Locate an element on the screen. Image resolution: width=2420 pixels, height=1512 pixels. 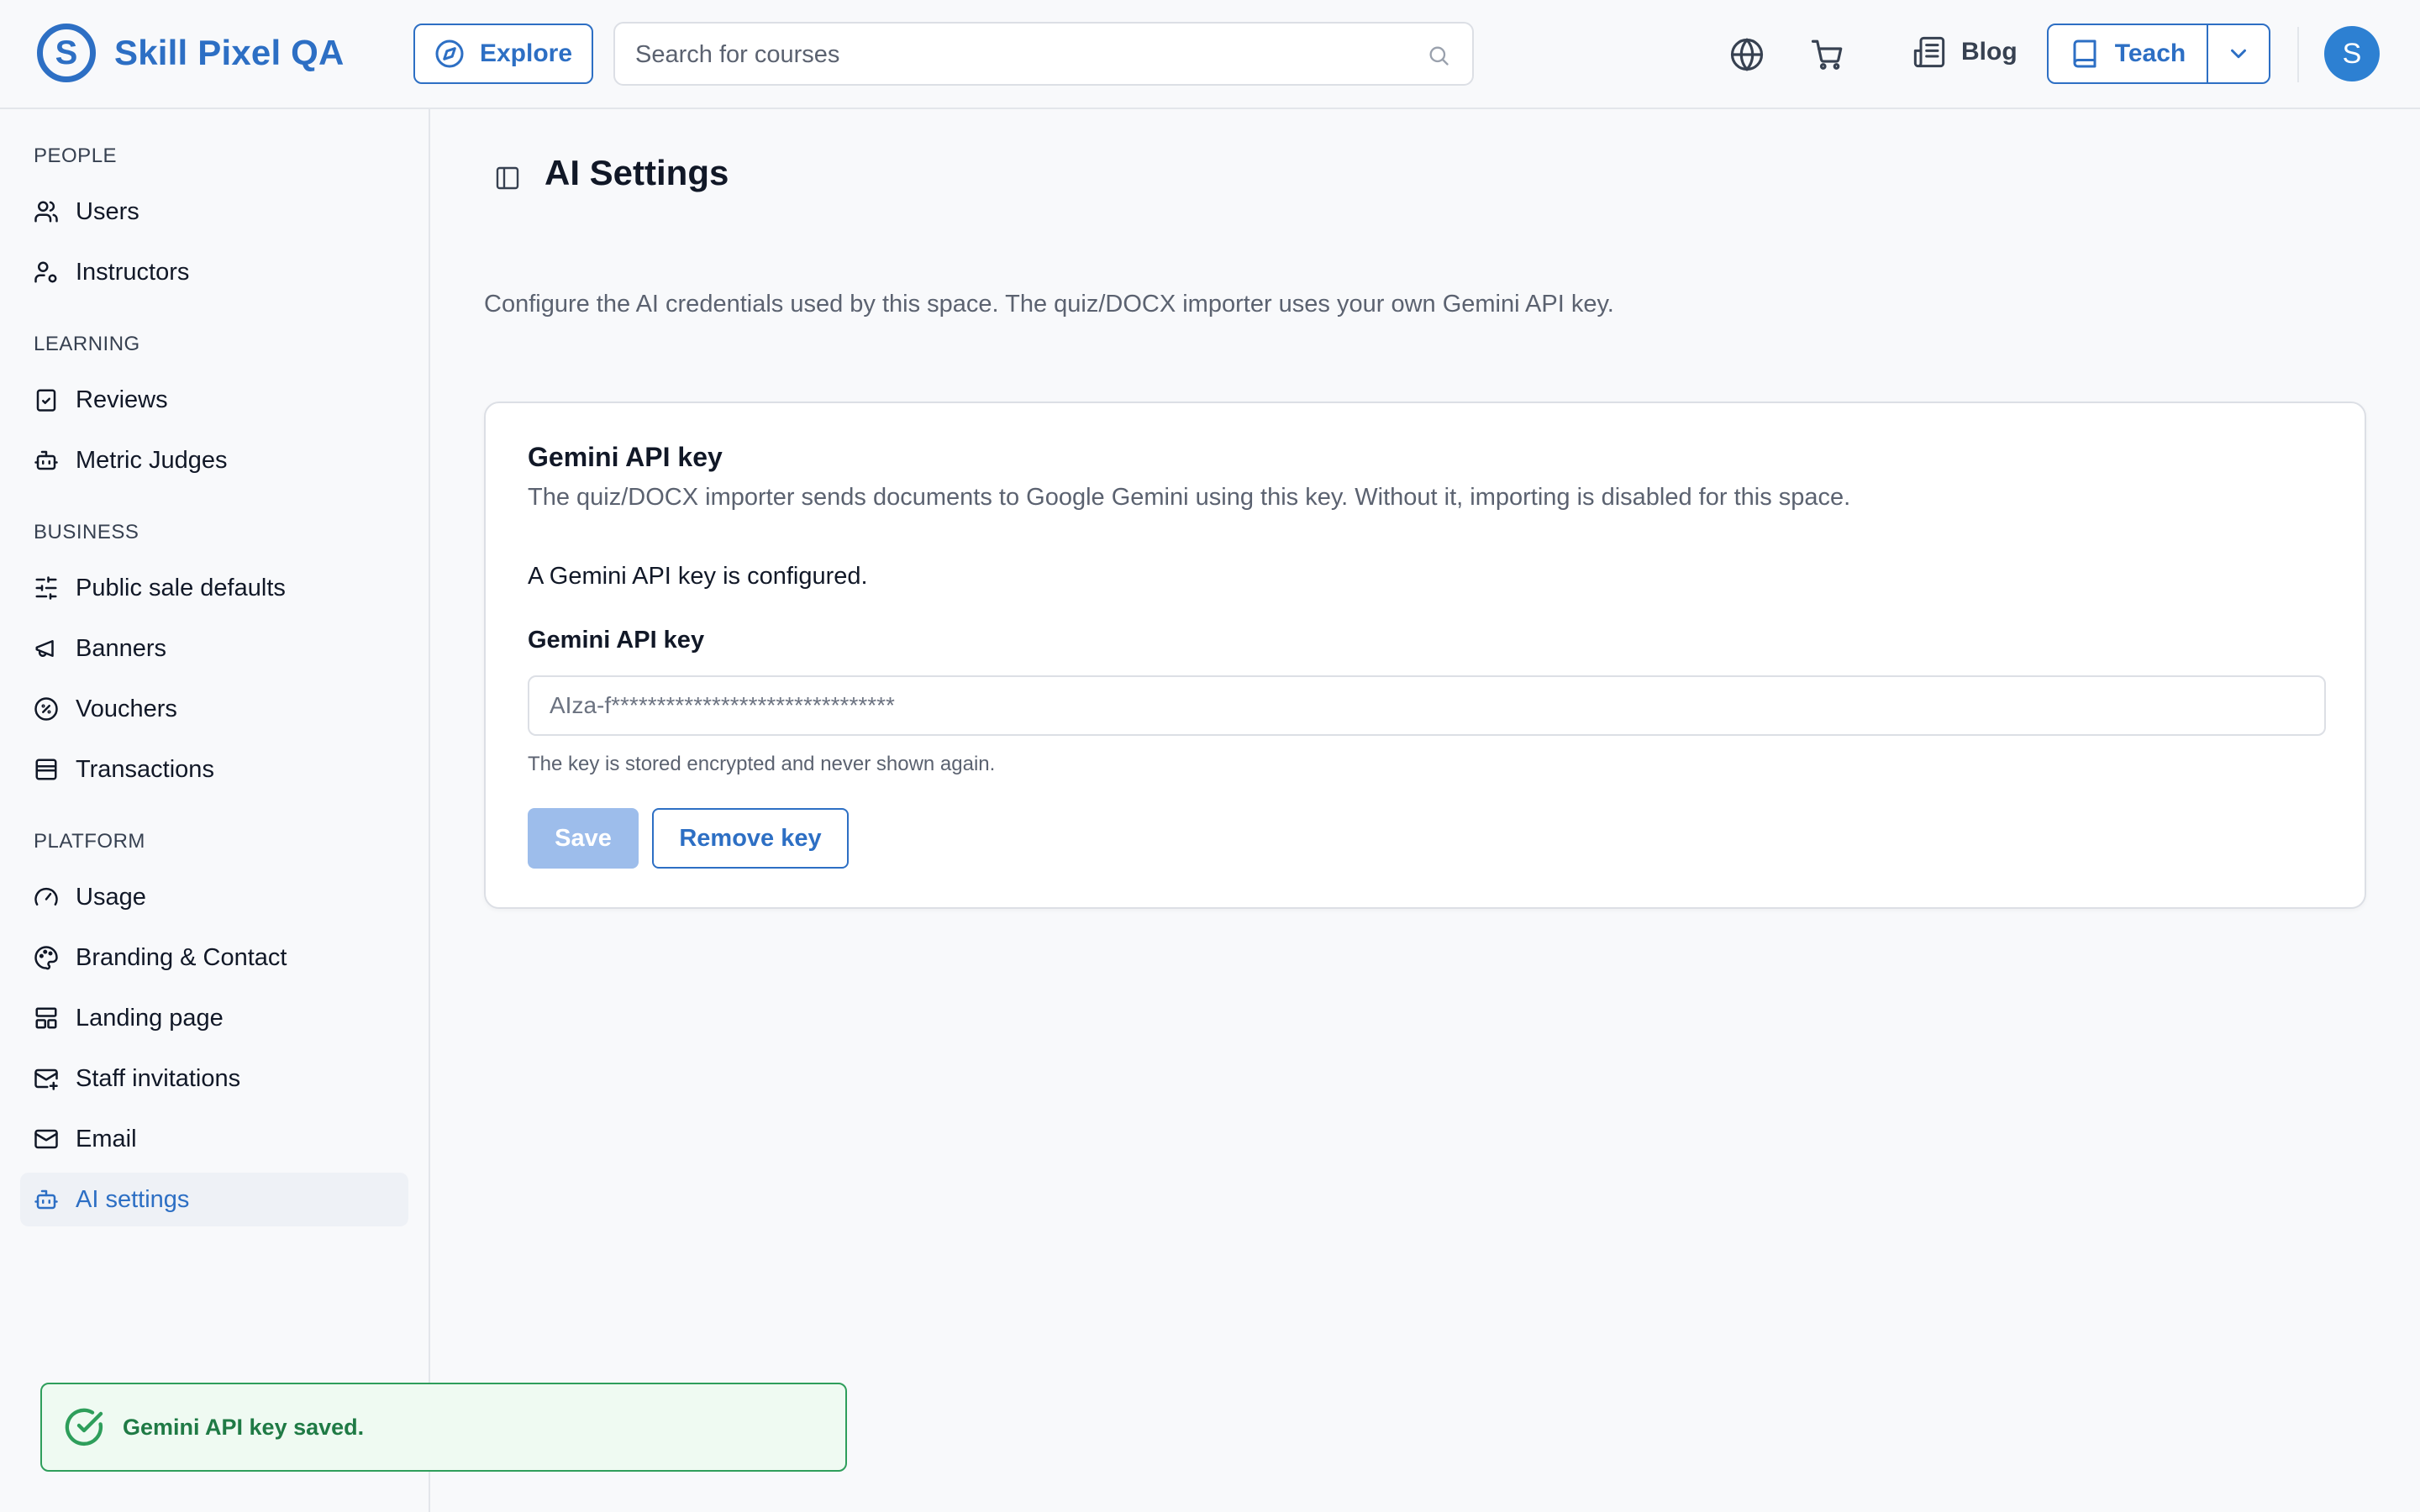
gauge-icon is located at coordinates (55, 897).